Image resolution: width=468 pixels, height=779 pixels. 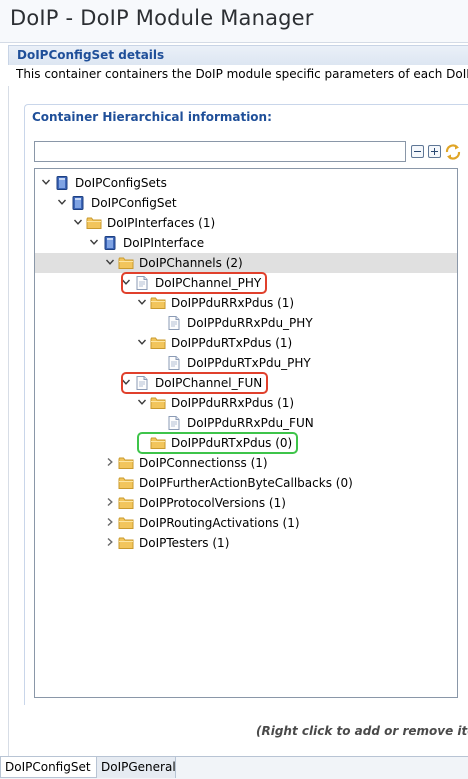 What do you see at coordinates (219, 523) in the screenshot?
I see `tree-node-label: DoIPRoutingActivations (1)` at bounding box center [219, 523].